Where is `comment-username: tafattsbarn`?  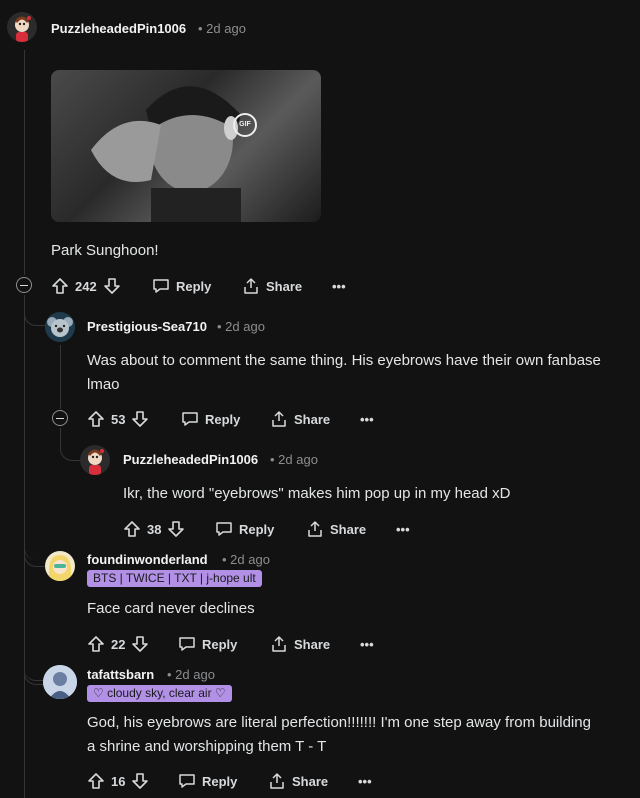
comment-username: tafattsbarn is located at coordinates (120, 674).